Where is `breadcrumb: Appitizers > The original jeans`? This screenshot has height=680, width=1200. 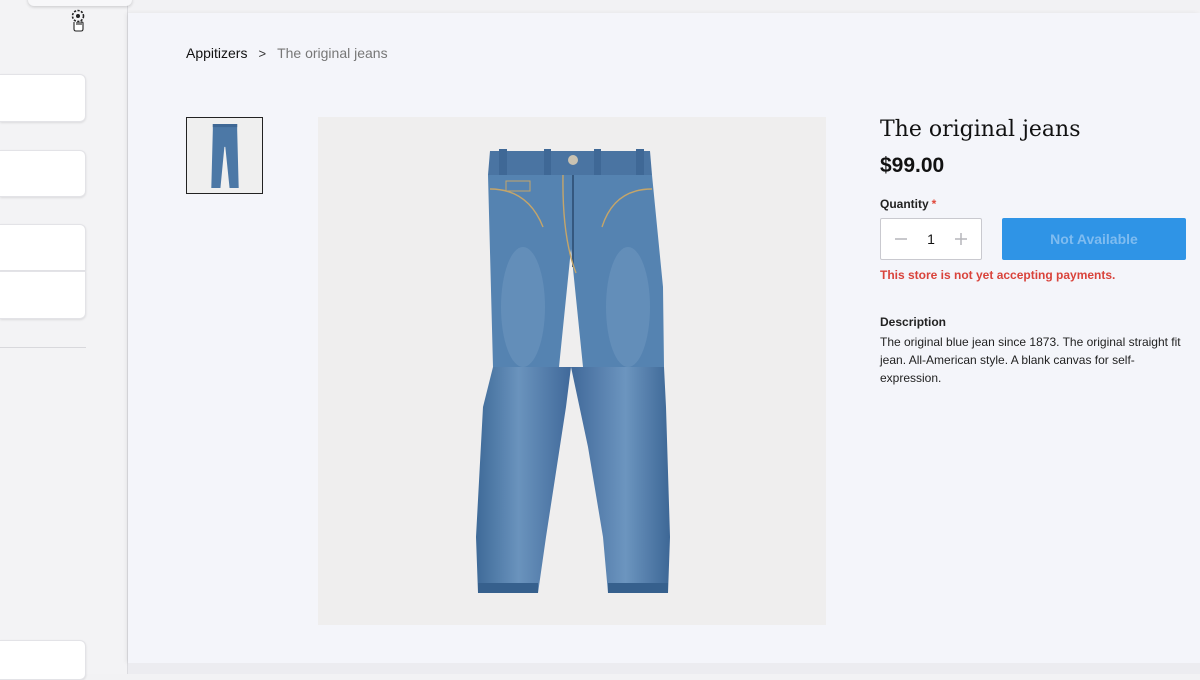 breadcrumb: Appitizers > The original jeans is located at coordinates (287, 53).